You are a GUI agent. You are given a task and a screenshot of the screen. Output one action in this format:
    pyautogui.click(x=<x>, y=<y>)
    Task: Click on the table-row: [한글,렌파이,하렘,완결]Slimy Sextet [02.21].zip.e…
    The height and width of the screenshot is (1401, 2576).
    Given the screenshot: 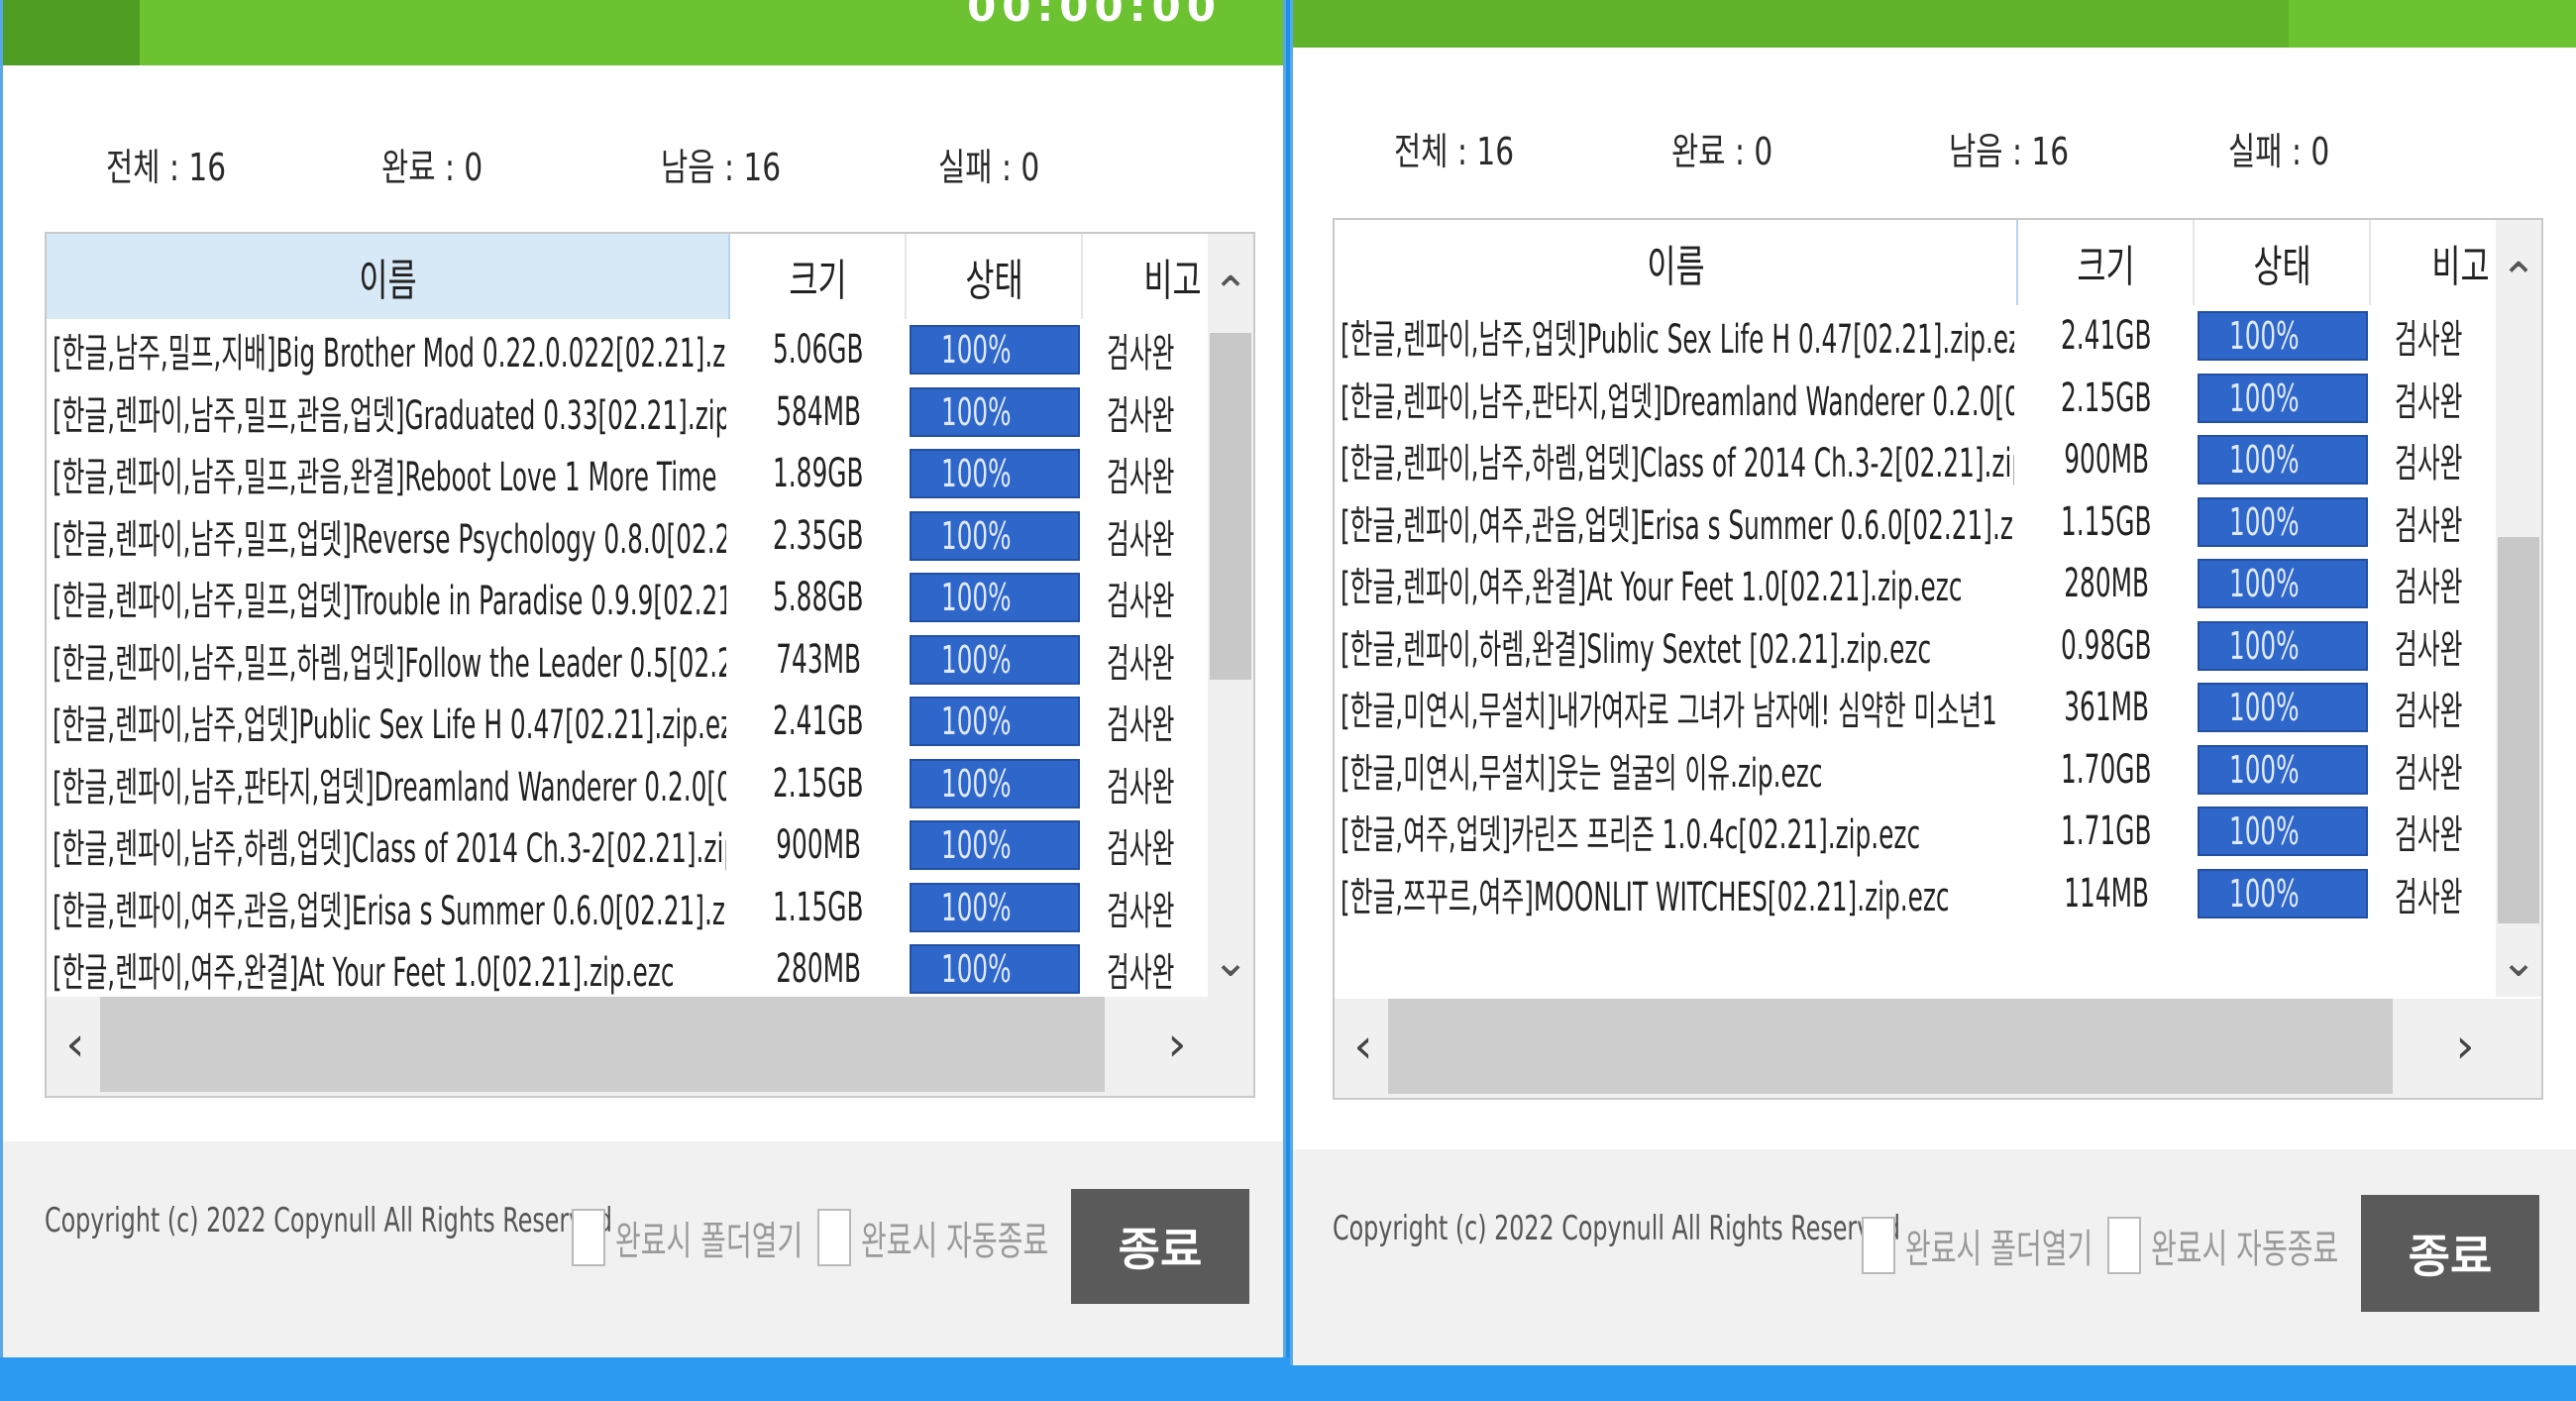 What is the action you would take?
    pyautogui.click(x=1914, y=646)
    